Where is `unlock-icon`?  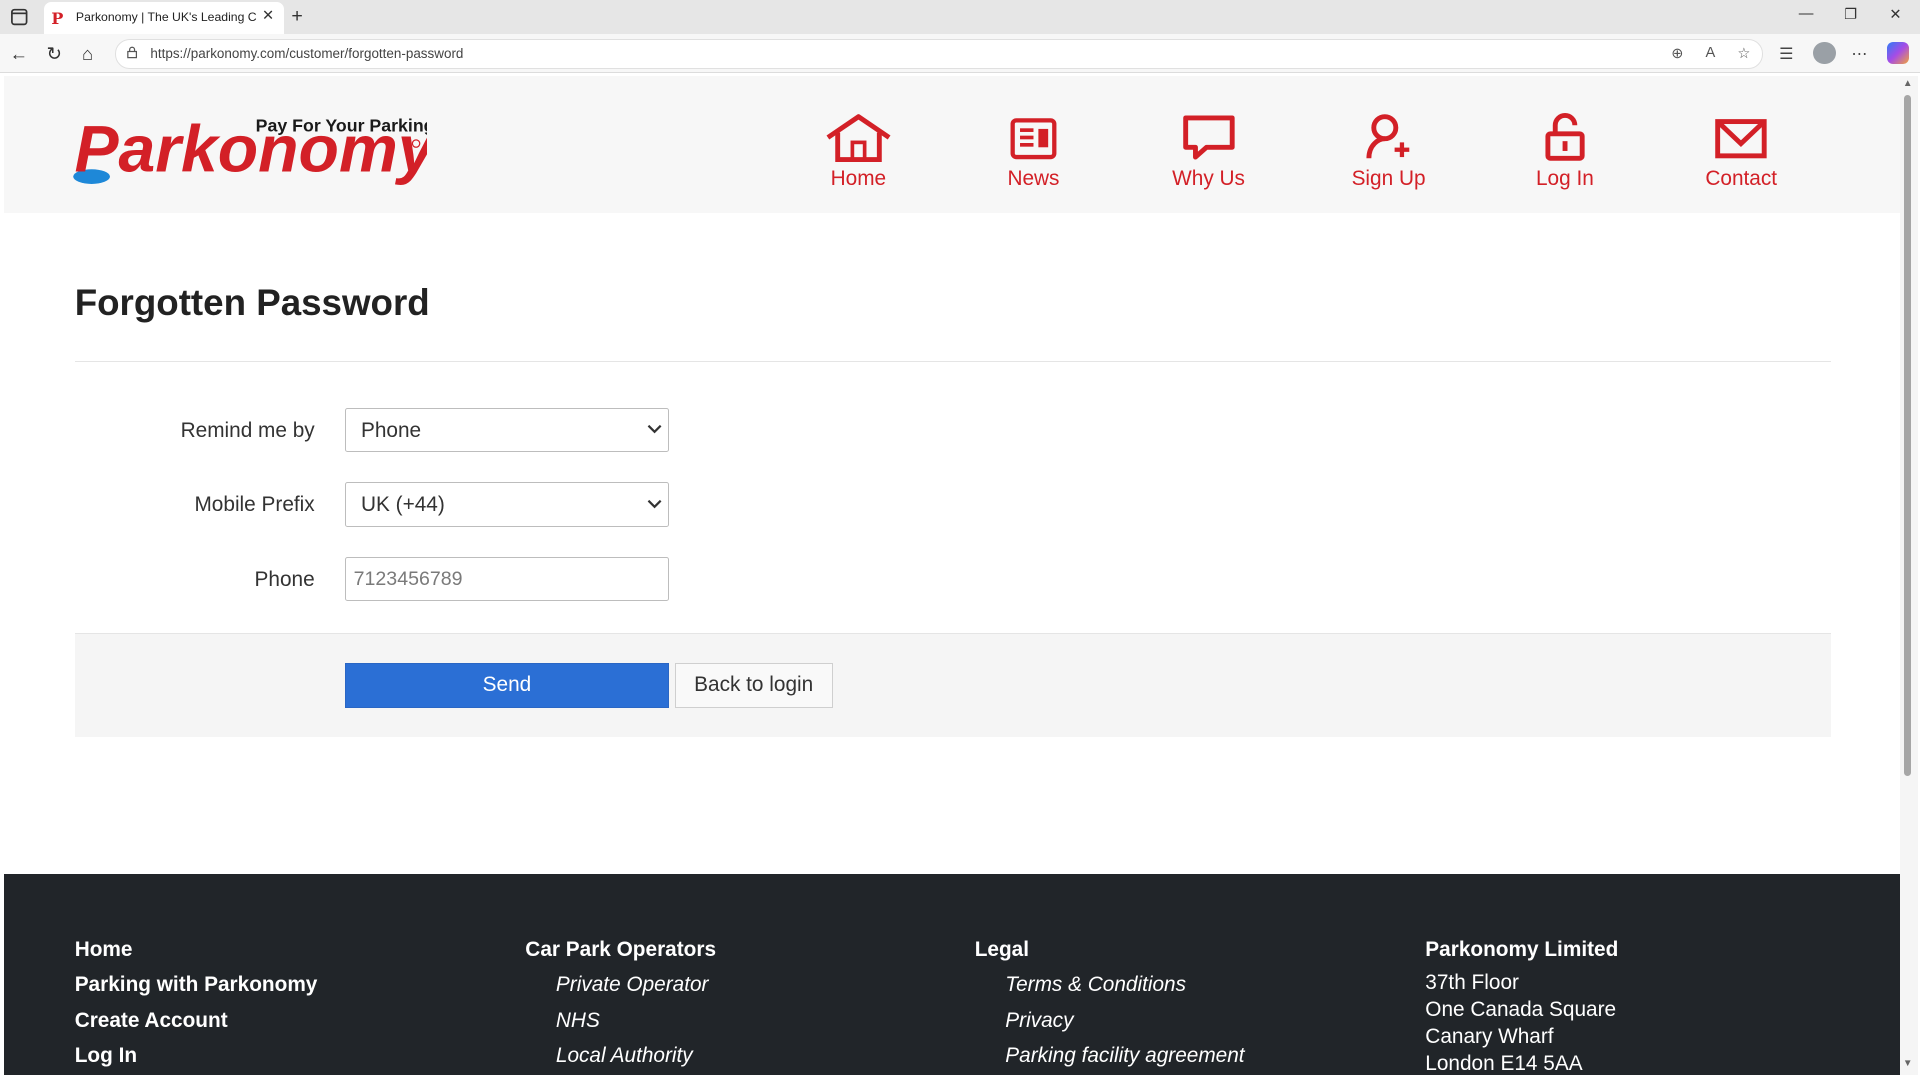
unlock-icon is located at coordinates (1565, 136).